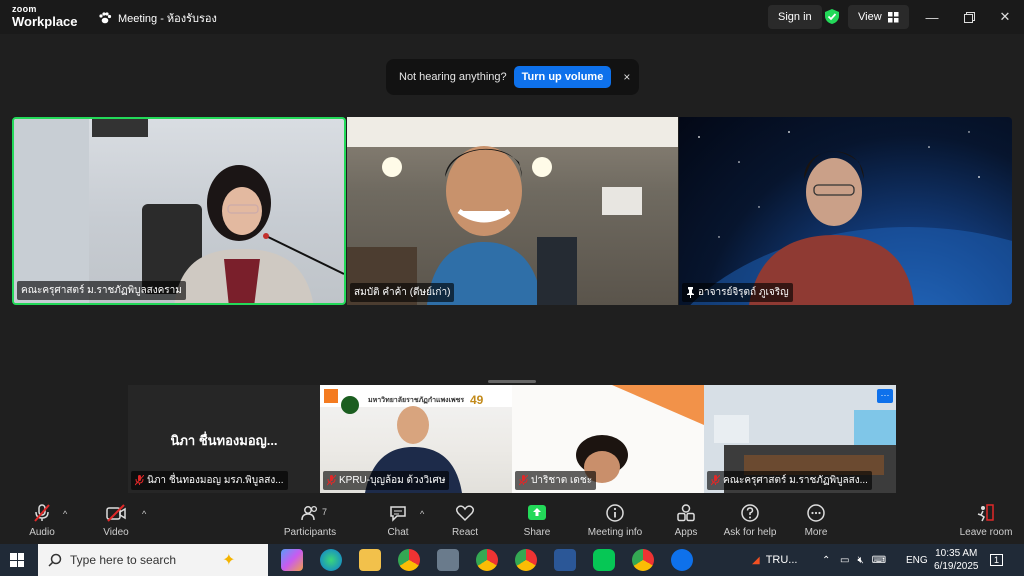  What do you see at coordinates (310, 532) in the screenshot?
I see `participants-label: Participants` at bounding box center [310, 532].